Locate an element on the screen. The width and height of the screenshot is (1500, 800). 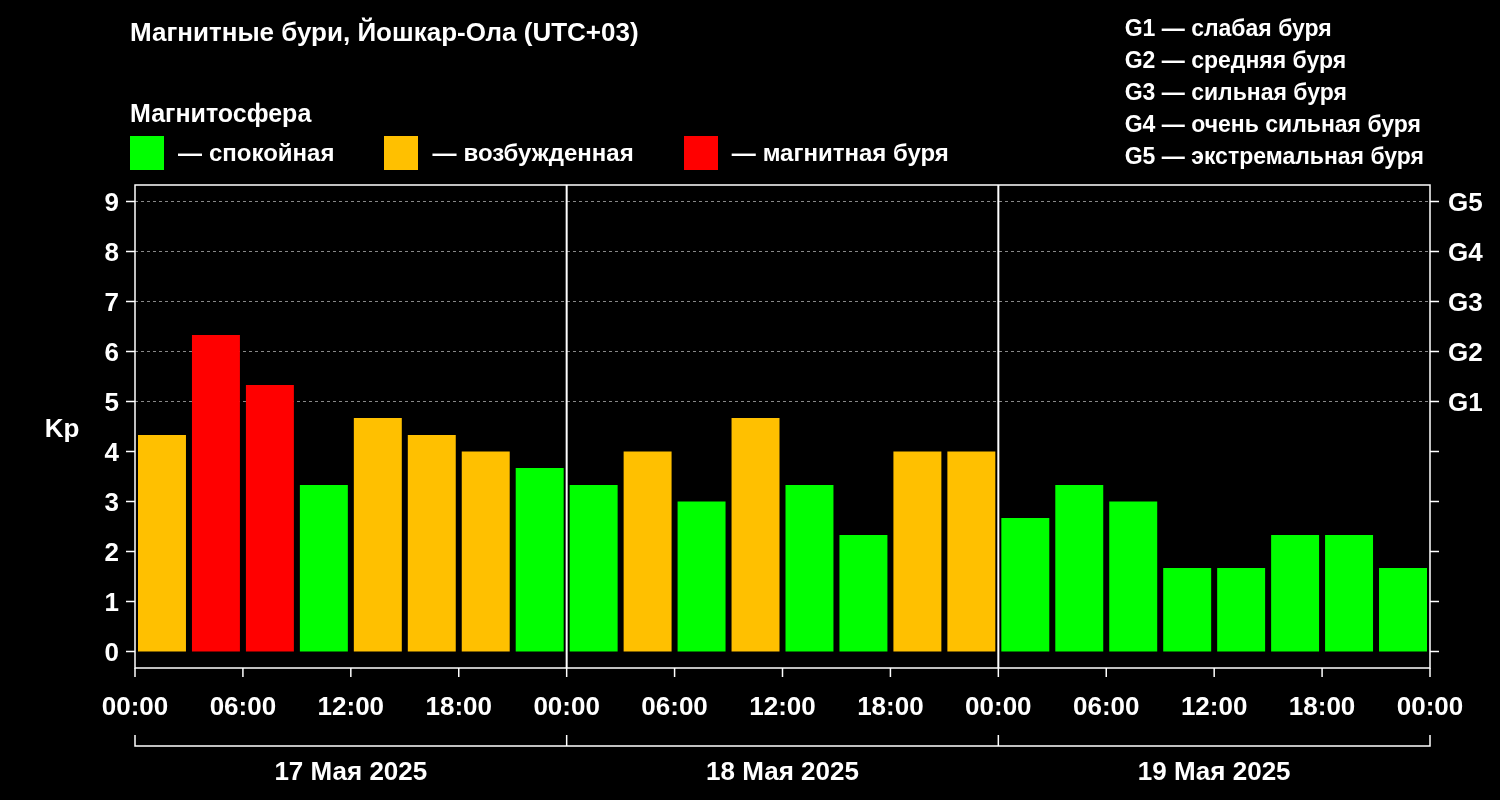
y-tick-label: 4 is located at coordinates (111, 451).